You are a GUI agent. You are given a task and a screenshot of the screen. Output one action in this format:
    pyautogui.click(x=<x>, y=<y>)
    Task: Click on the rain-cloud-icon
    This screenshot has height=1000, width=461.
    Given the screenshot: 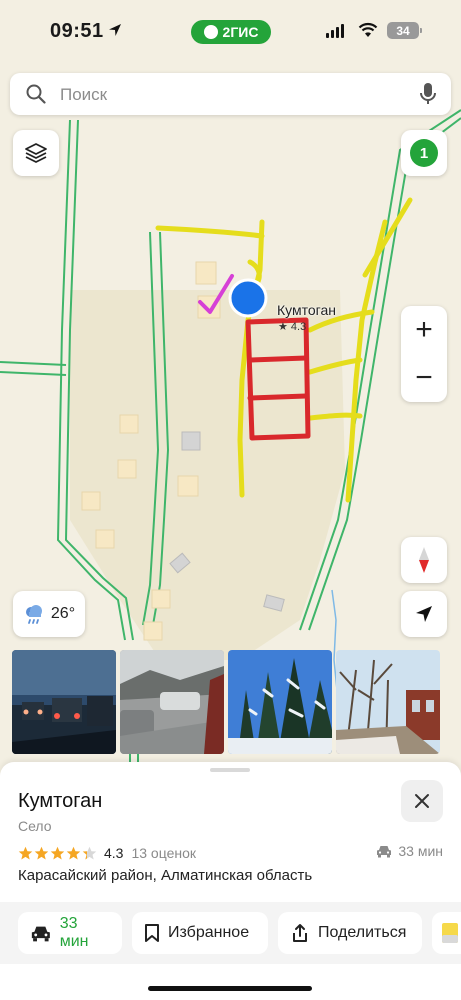 What is the action you would take?
    pyautogui.click(x=33, y=614)
    